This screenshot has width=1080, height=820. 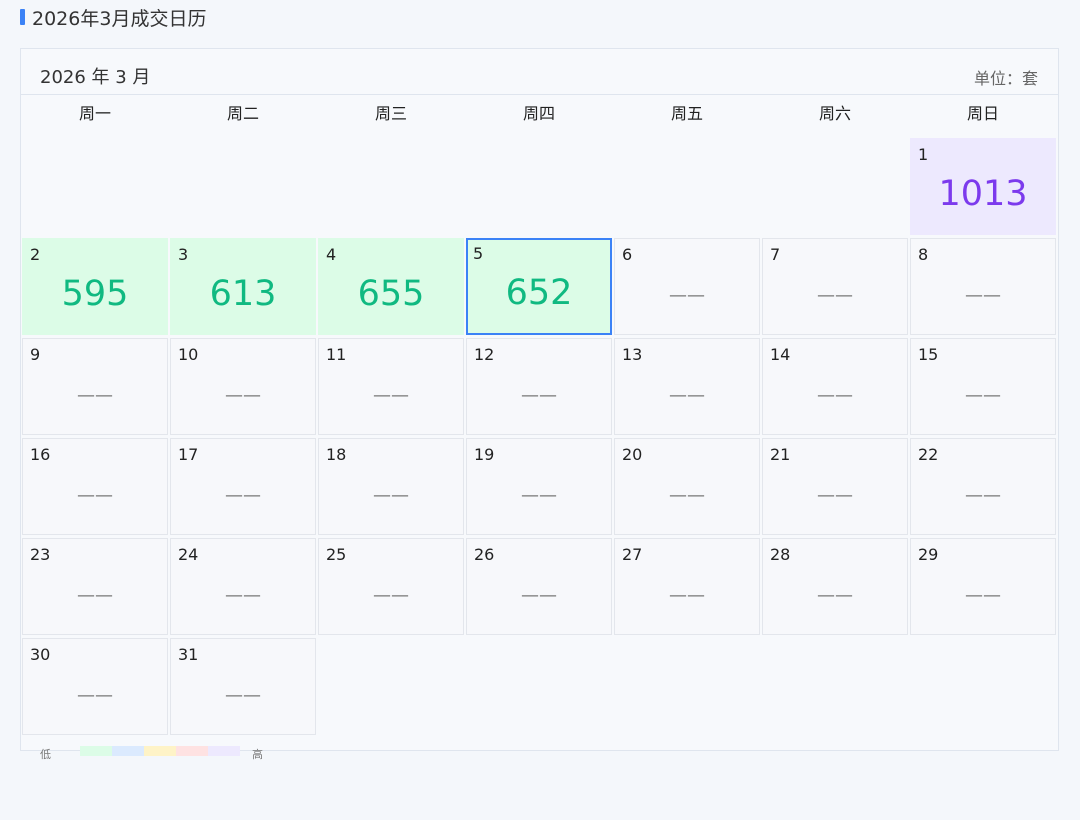 I want to click on day-cell: 17 ——, so click(x=243, y=486).